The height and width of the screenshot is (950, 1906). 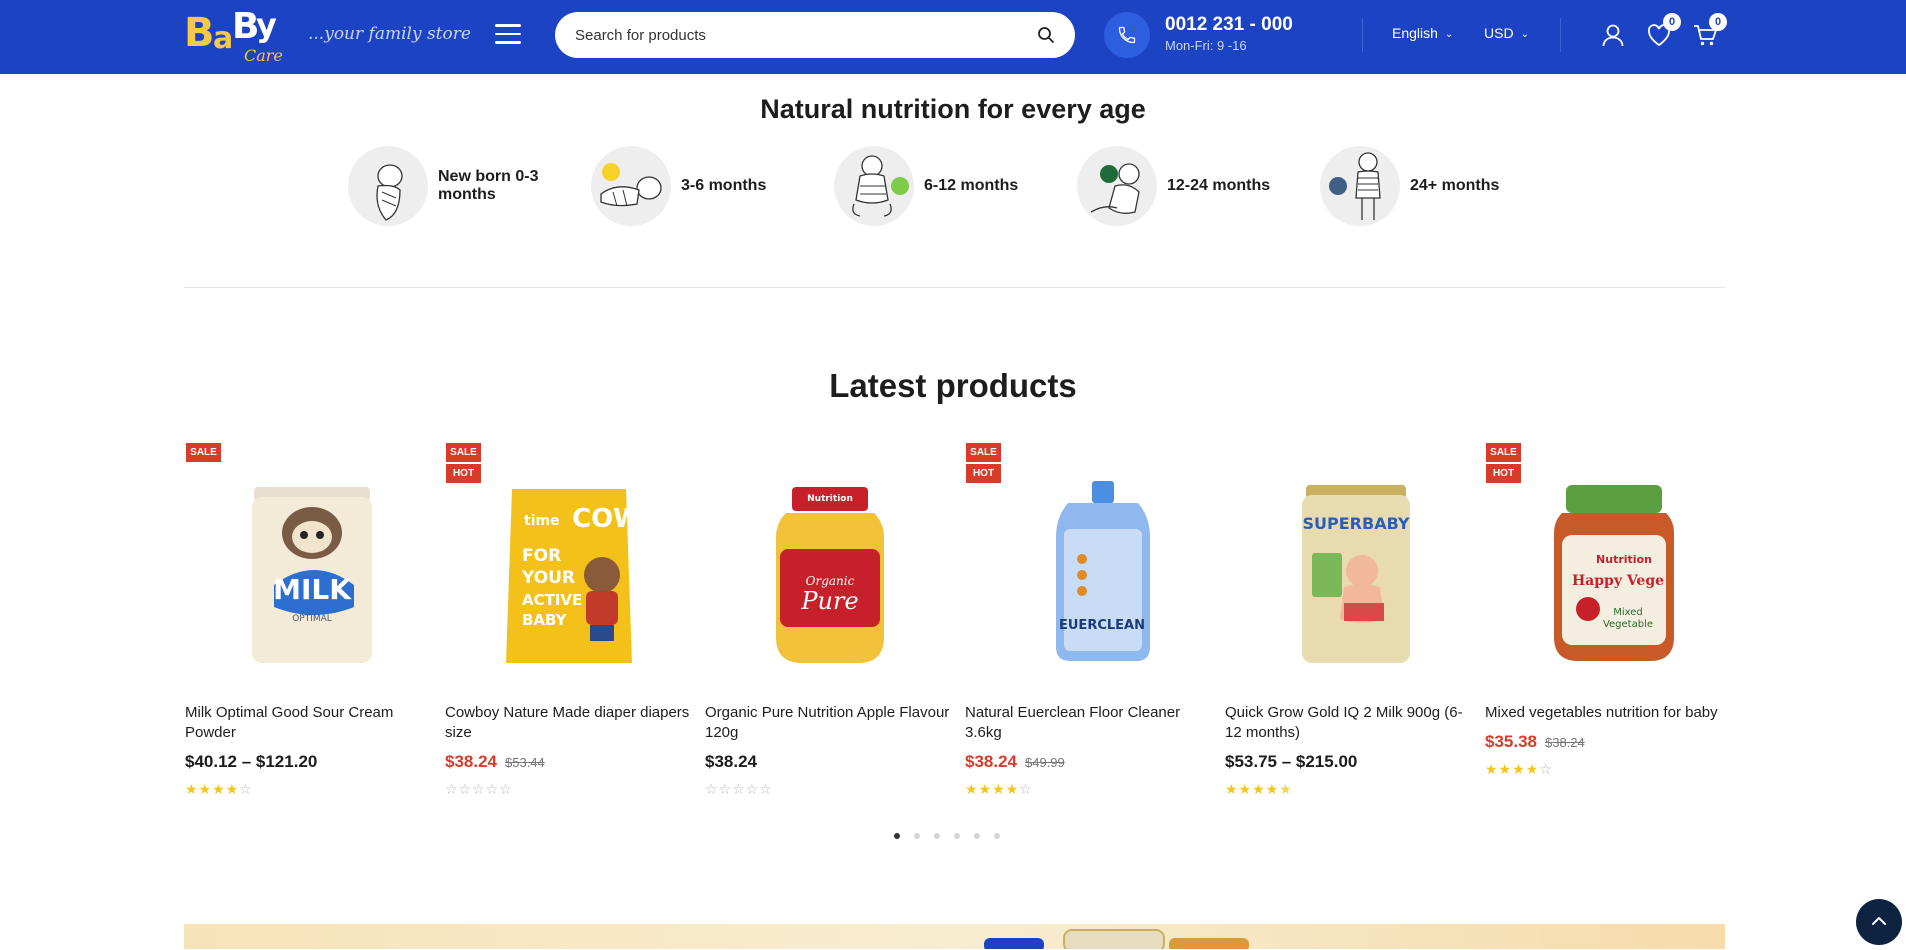 I want to click on product-price: $40.12 – $121.20, so click(x=251, y=762).